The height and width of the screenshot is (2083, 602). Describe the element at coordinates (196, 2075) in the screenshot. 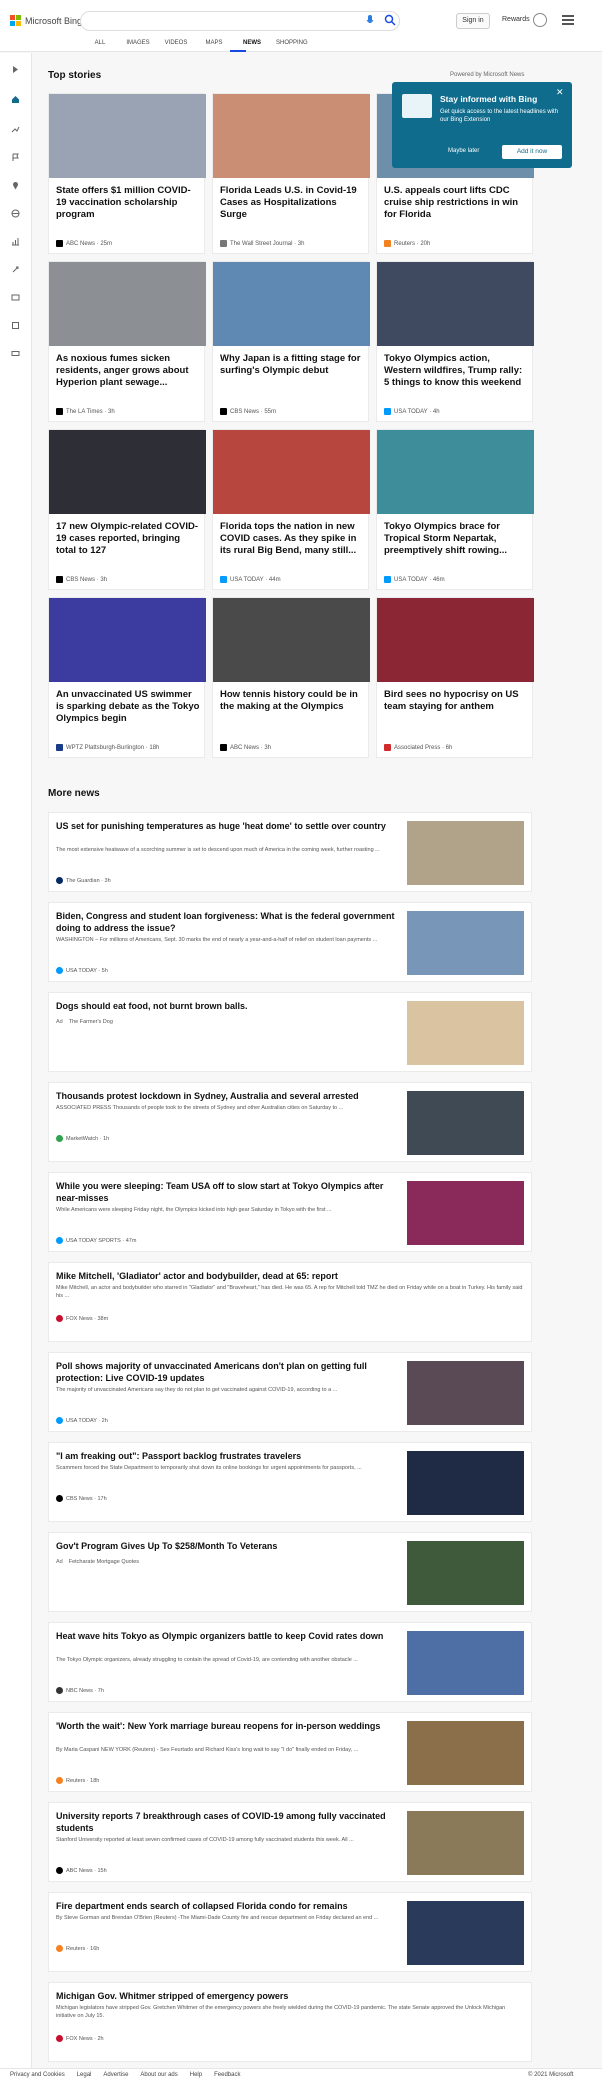

I see `footer-link: Help` at that location.